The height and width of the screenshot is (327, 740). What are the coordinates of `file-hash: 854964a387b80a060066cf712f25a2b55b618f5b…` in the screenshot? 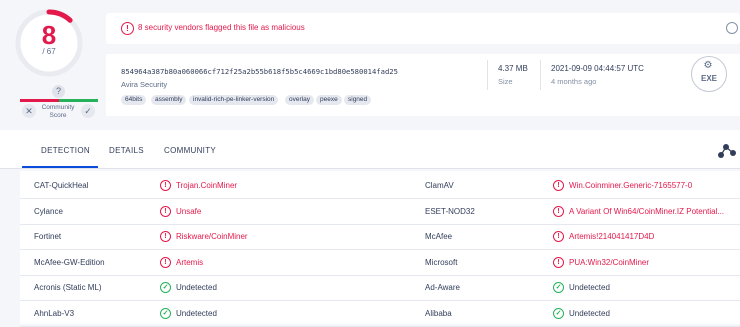 It's located at (259, 71).